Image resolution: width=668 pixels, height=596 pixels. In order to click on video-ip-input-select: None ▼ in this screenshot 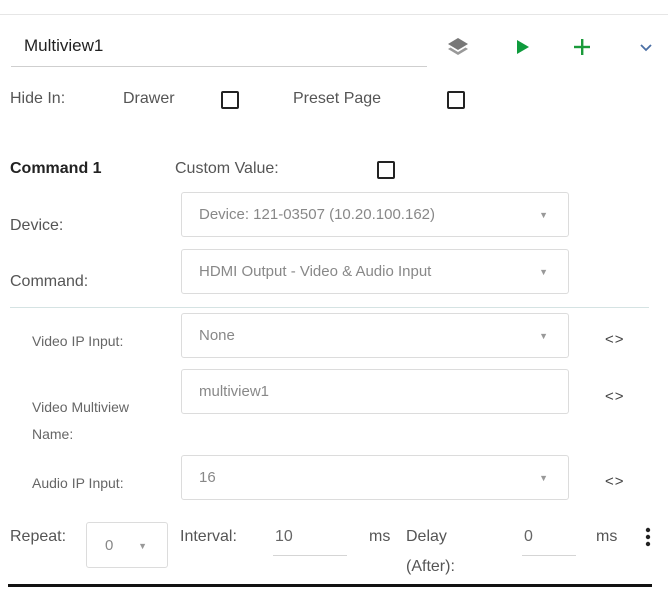, I will do `click(375, 335)`.